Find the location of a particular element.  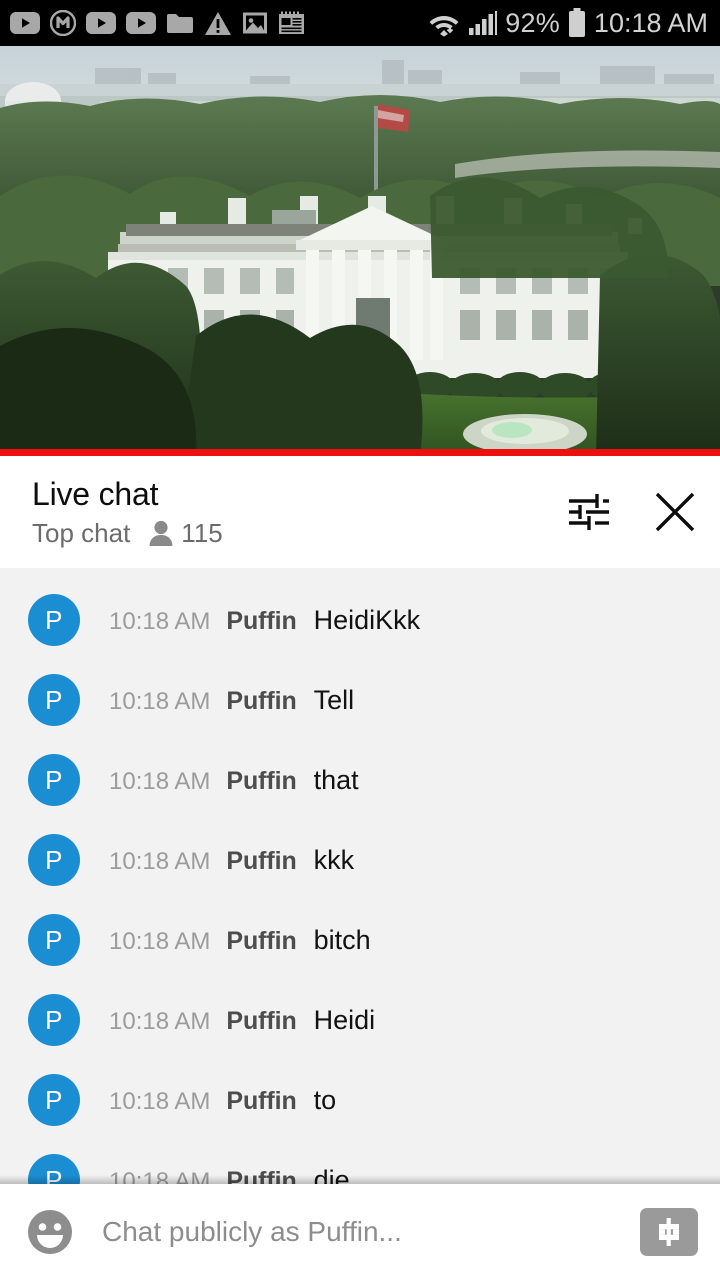

viewer-count: 115 is located at coordinates (202, 533).